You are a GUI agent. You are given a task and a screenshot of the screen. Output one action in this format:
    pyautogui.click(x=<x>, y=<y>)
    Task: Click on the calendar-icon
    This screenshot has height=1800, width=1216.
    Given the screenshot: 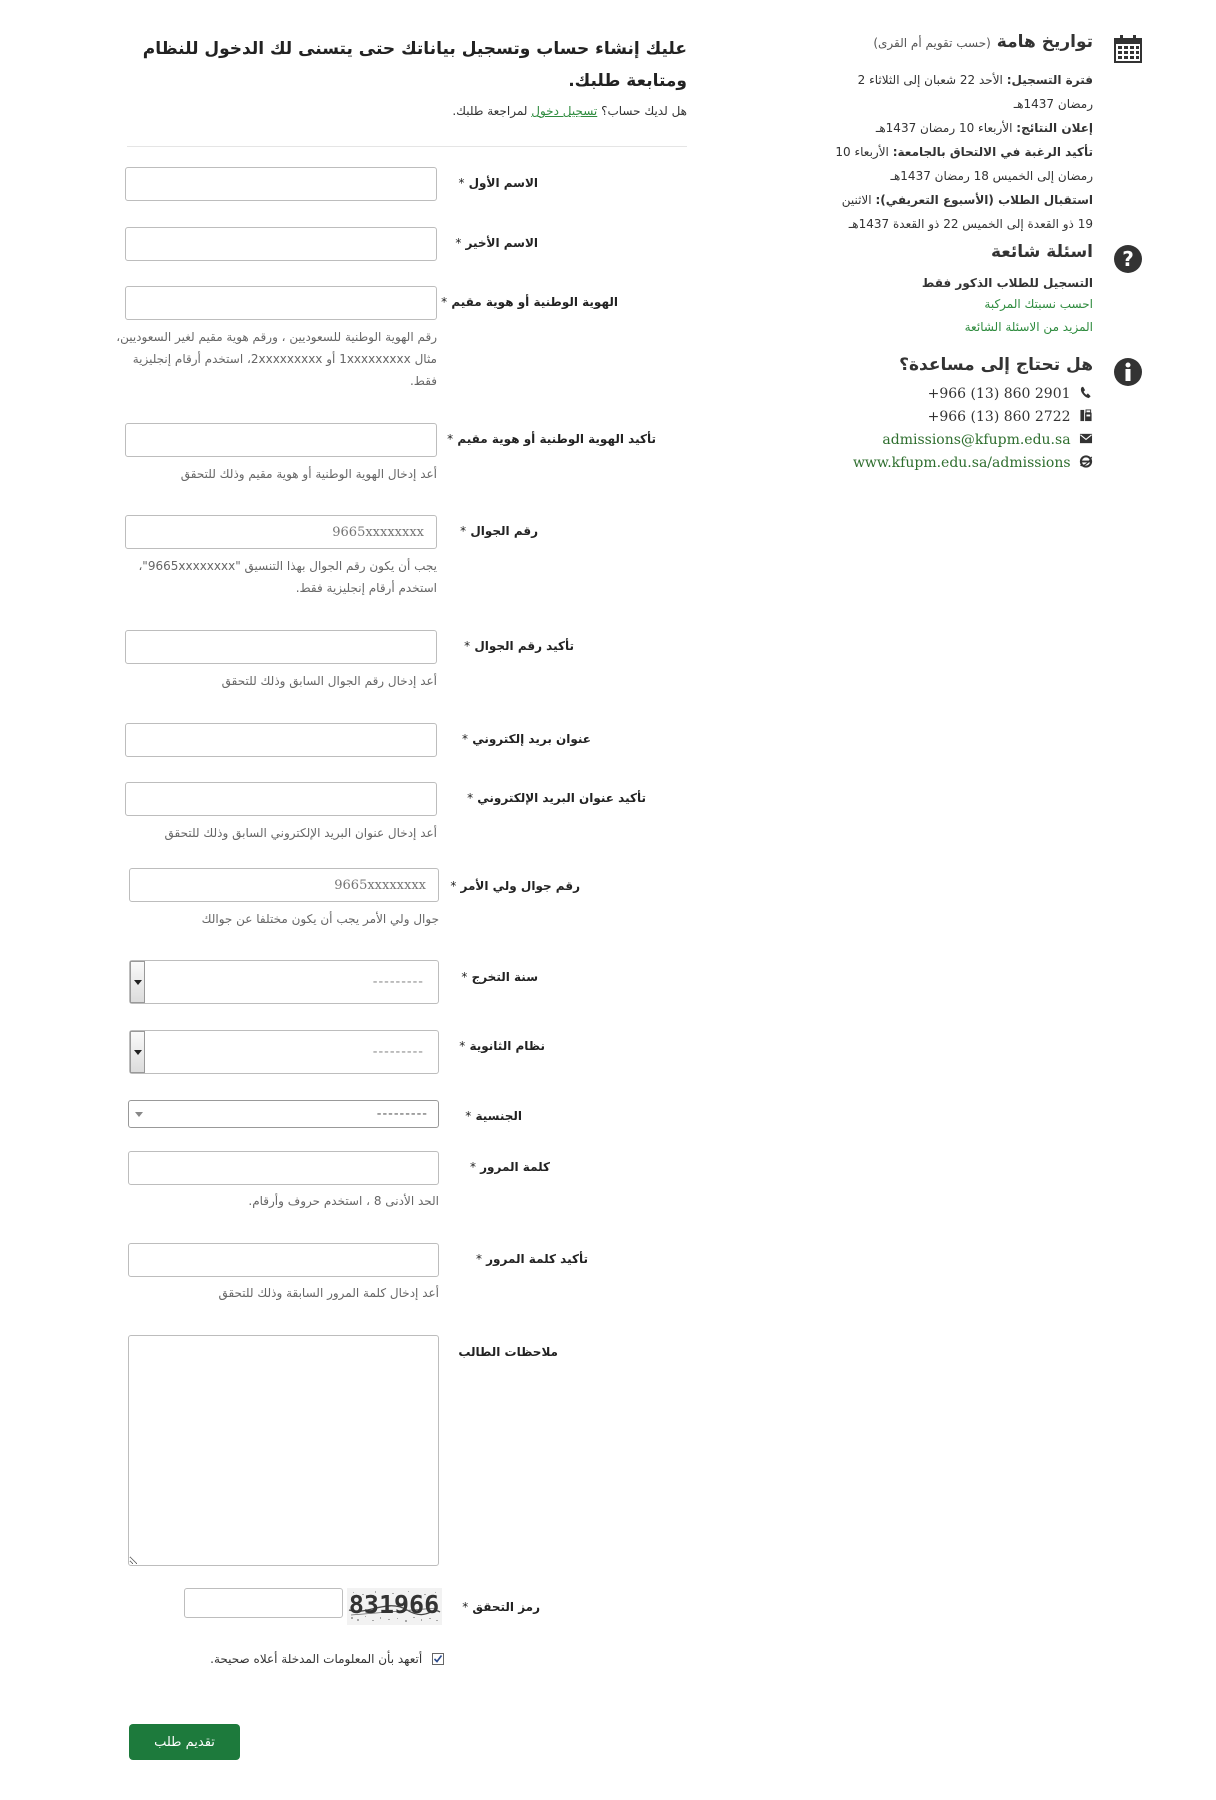 What is the action you would take?
    pyautogui.click(x=1128, y=49)
    